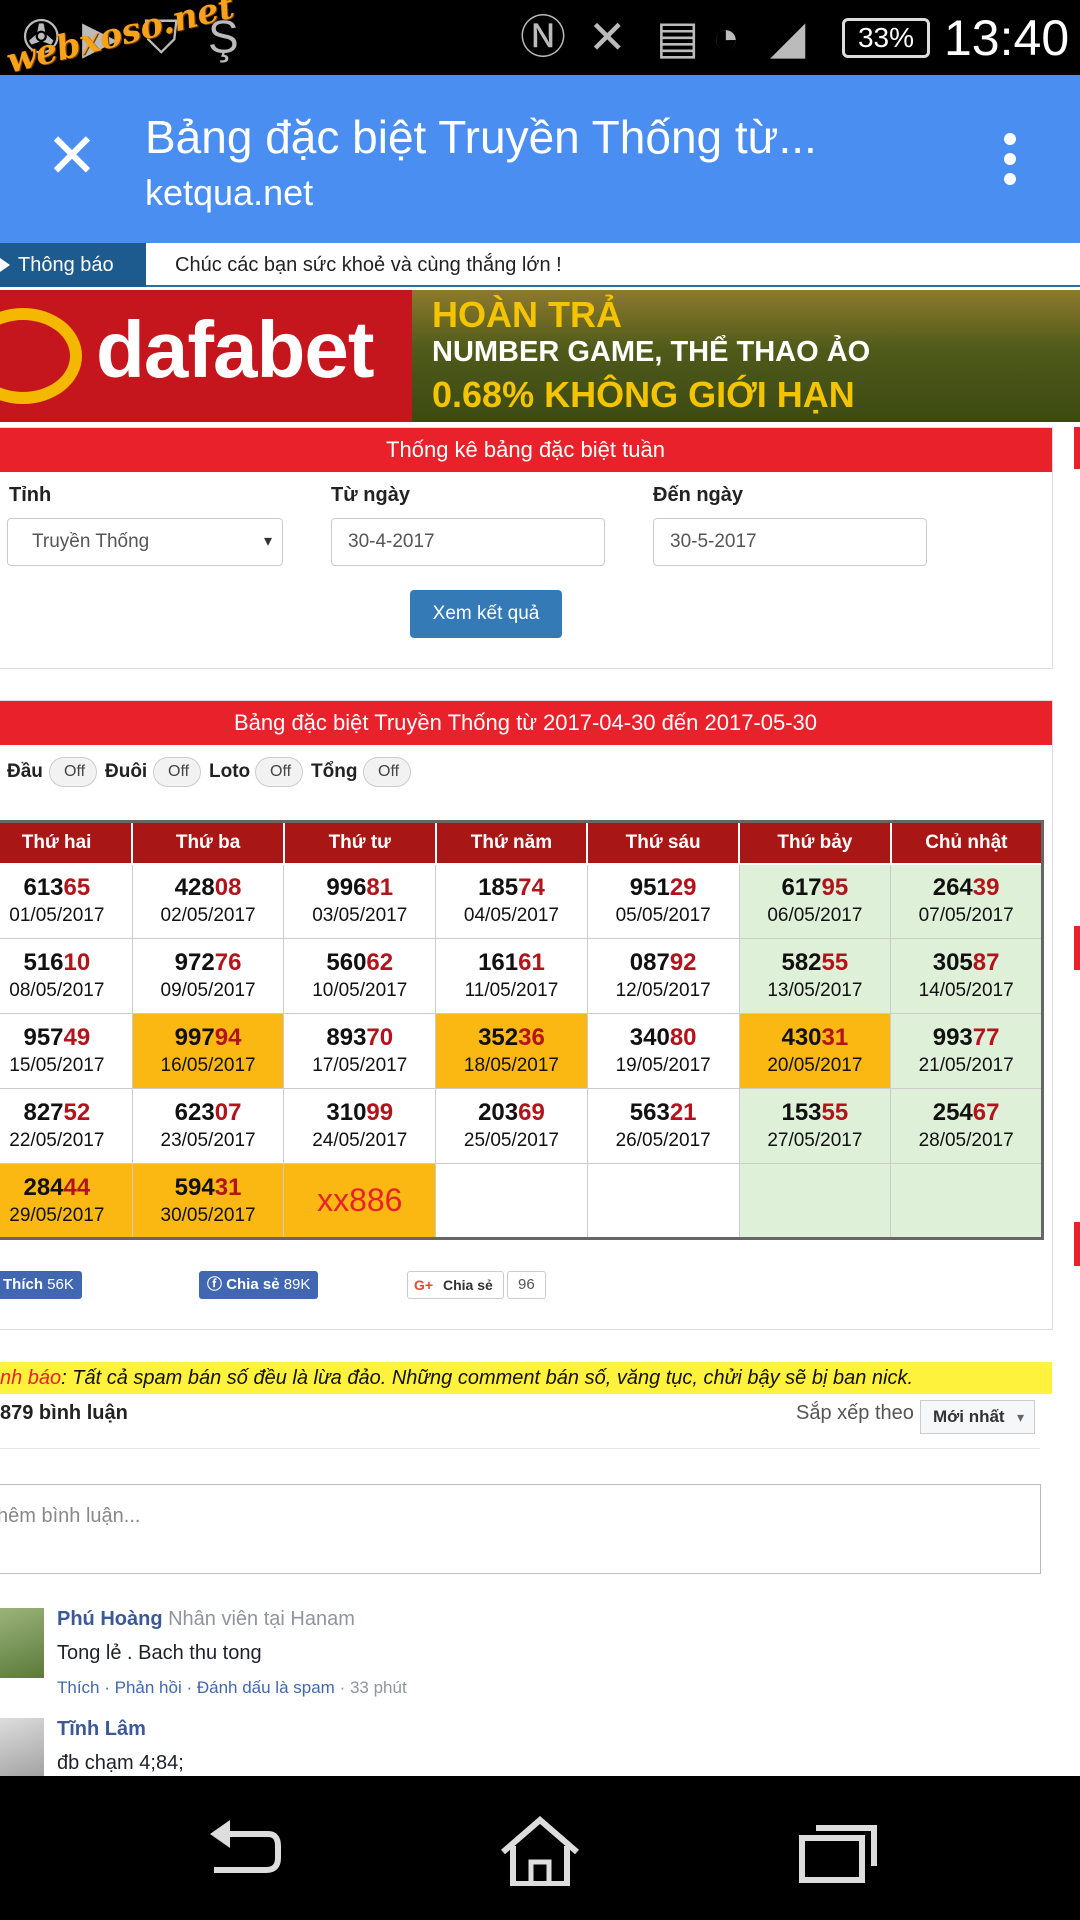 This screenshot has height=1920, width=1080. What do you see at coordinates (66, 1188) in the screenshot?
I see `result-number: 28444` at bounding box center [66, 1188].